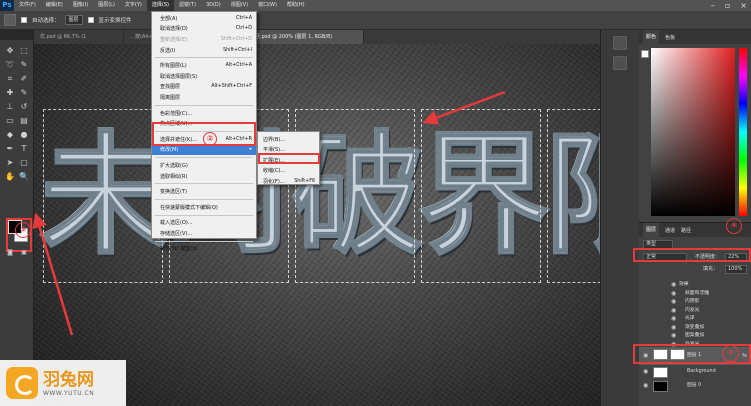 The width and height of the screenshot is (751, 406). What do you see at coordinates (695, 311) in the screenshot?
I see `layer-effect-item: ◉ 内发光` at bounding box center [695, 311].